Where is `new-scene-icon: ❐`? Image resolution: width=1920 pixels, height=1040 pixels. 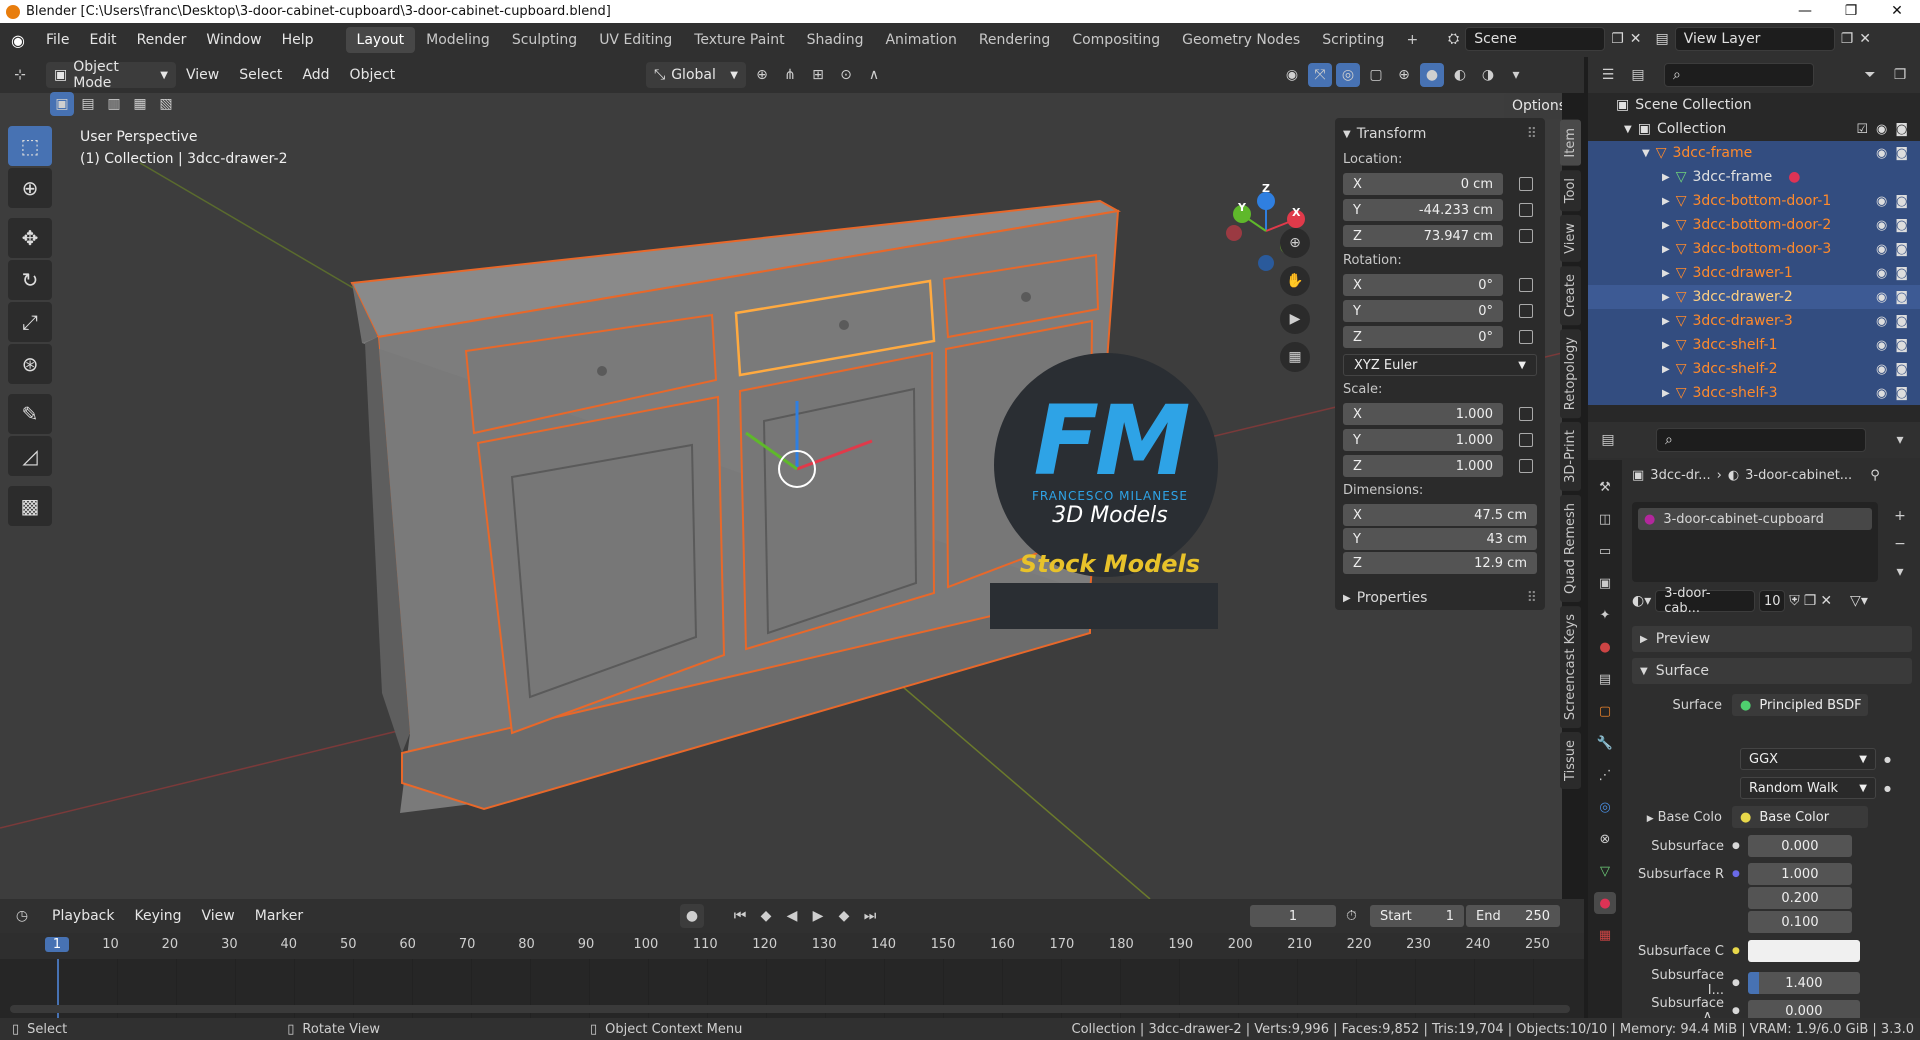
new-scene-icon: ❐ is located at coordinates (1617, 39).